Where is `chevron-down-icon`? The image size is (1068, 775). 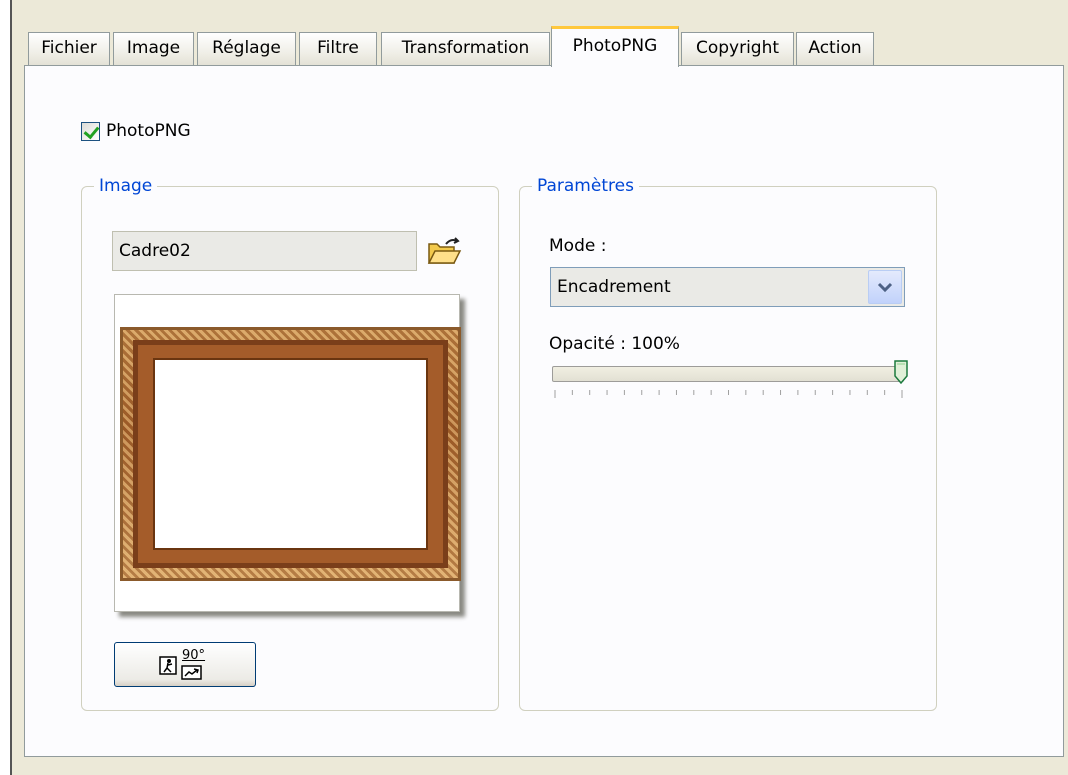
chevron-down-icon is located at coordinates (885, 287).